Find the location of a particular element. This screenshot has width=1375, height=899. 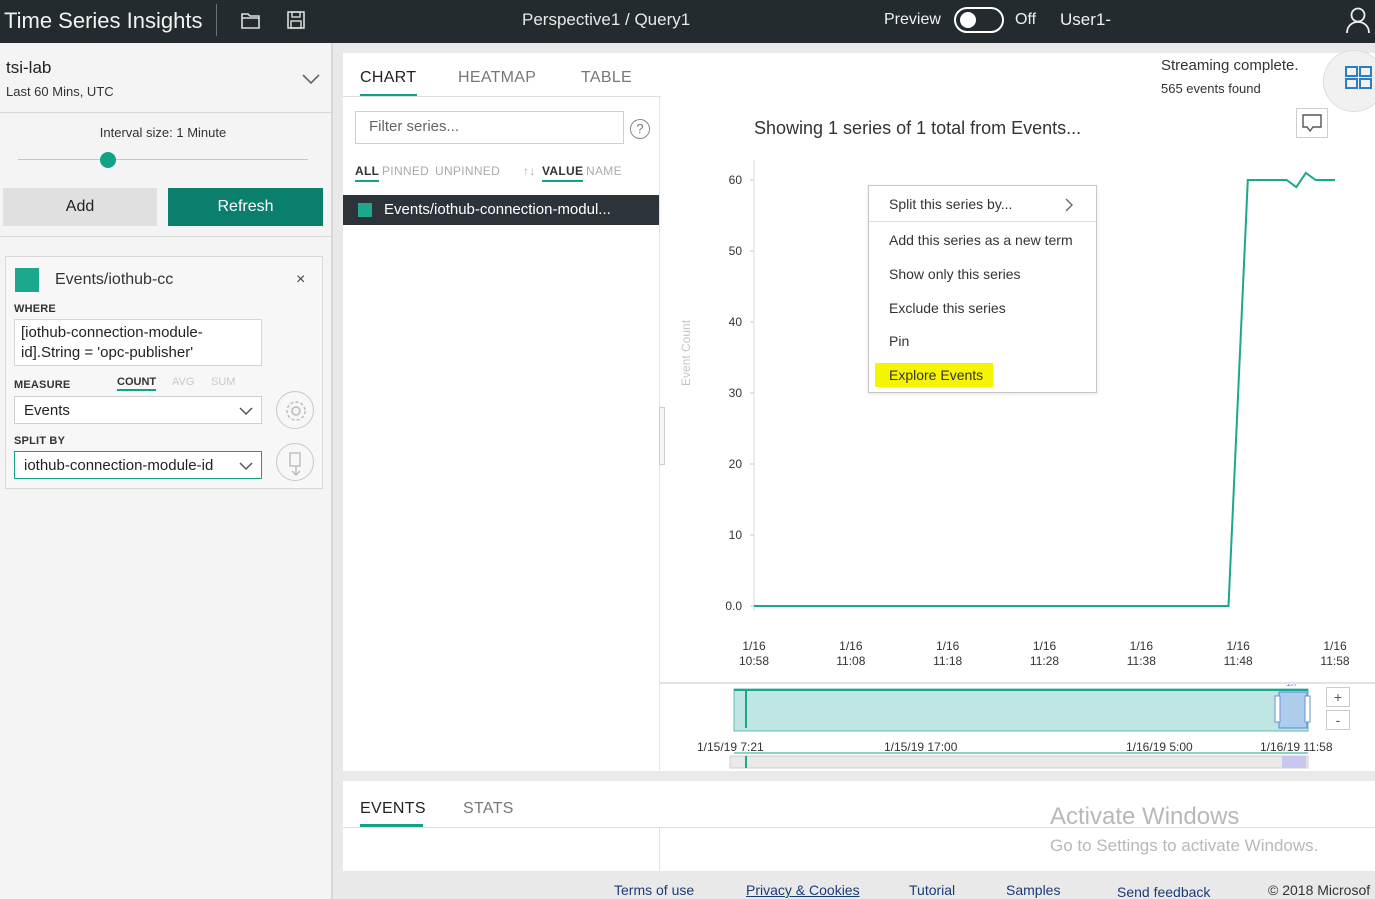

y-tick-label: 10 is located at coordinates (736, 535).